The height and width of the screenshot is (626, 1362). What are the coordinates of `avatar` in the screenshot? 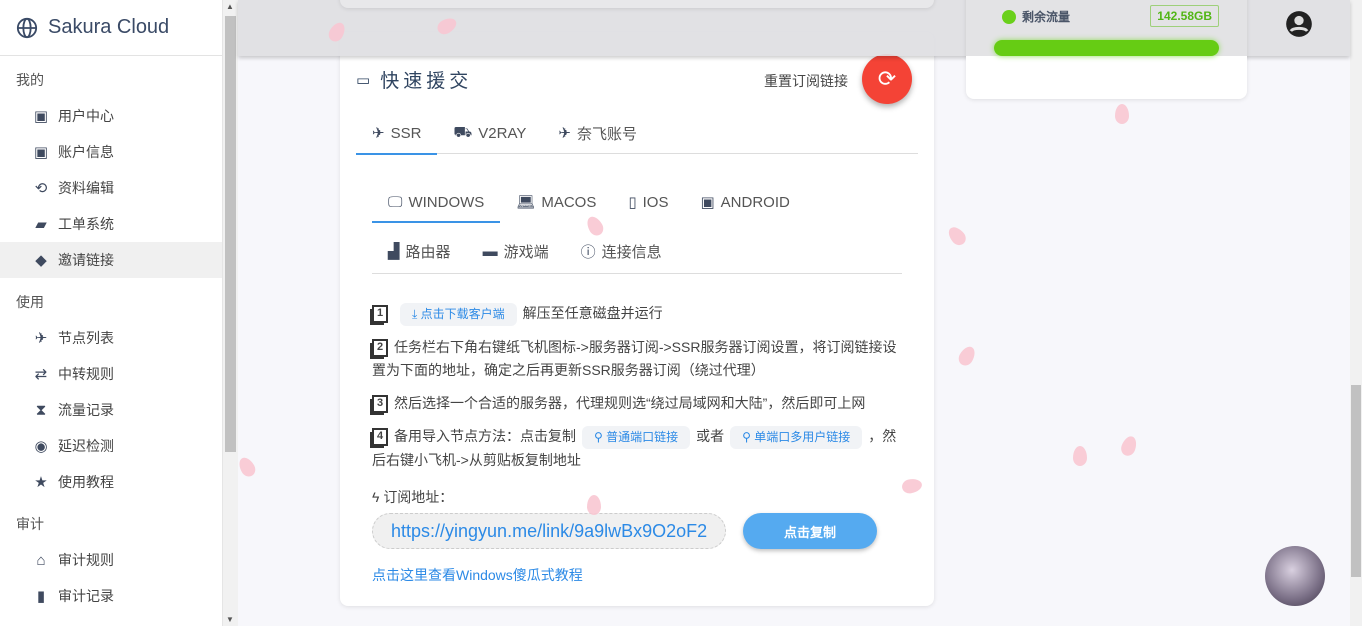 It's located at (1295, 576).